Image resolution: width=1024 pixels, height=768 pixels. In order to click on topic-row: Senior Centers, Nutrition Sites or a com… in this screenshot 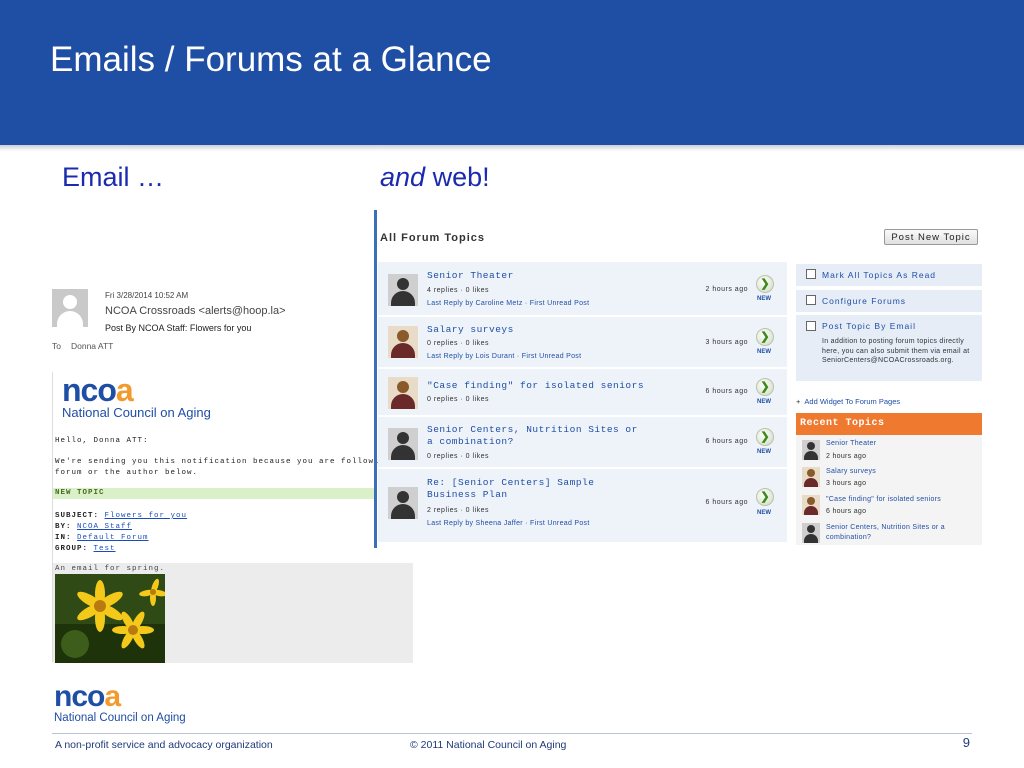, I will do `click(582, 443)`.